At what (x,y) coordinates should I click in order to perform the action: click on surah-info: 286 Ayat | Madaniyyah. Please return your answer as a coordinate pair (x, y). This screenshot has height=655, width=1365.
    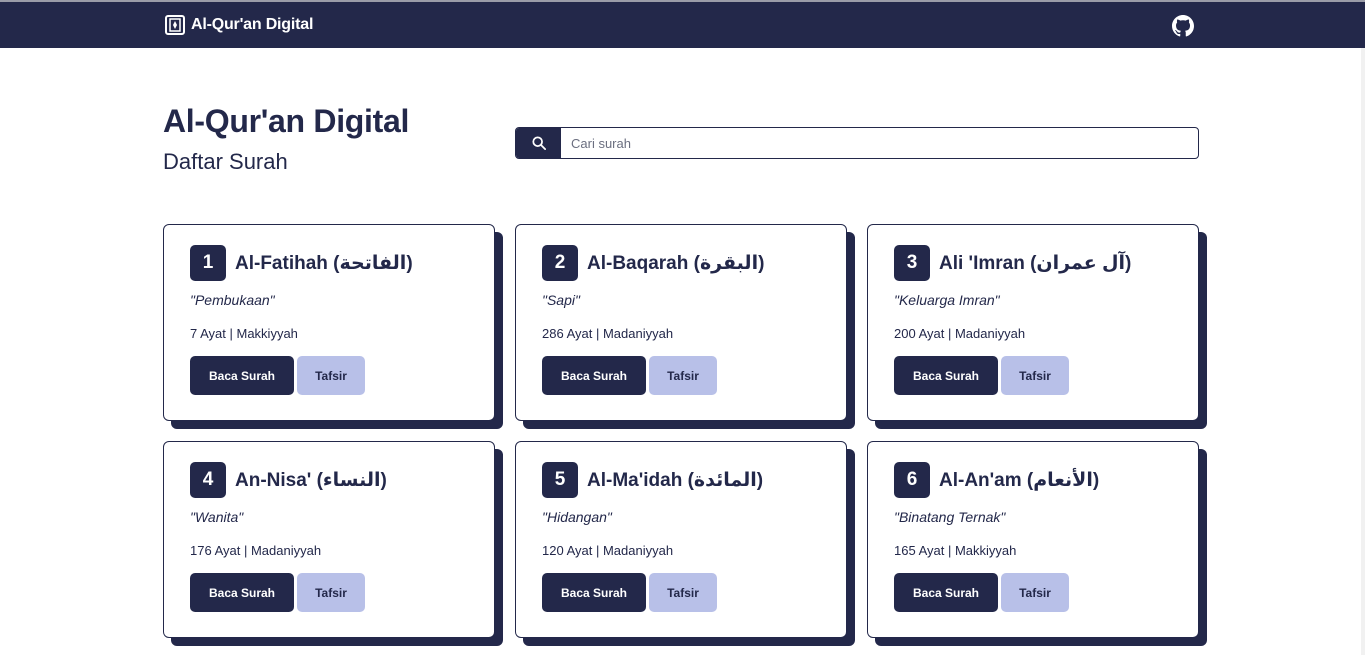
    Looking at the image, I should click on (608, 333).